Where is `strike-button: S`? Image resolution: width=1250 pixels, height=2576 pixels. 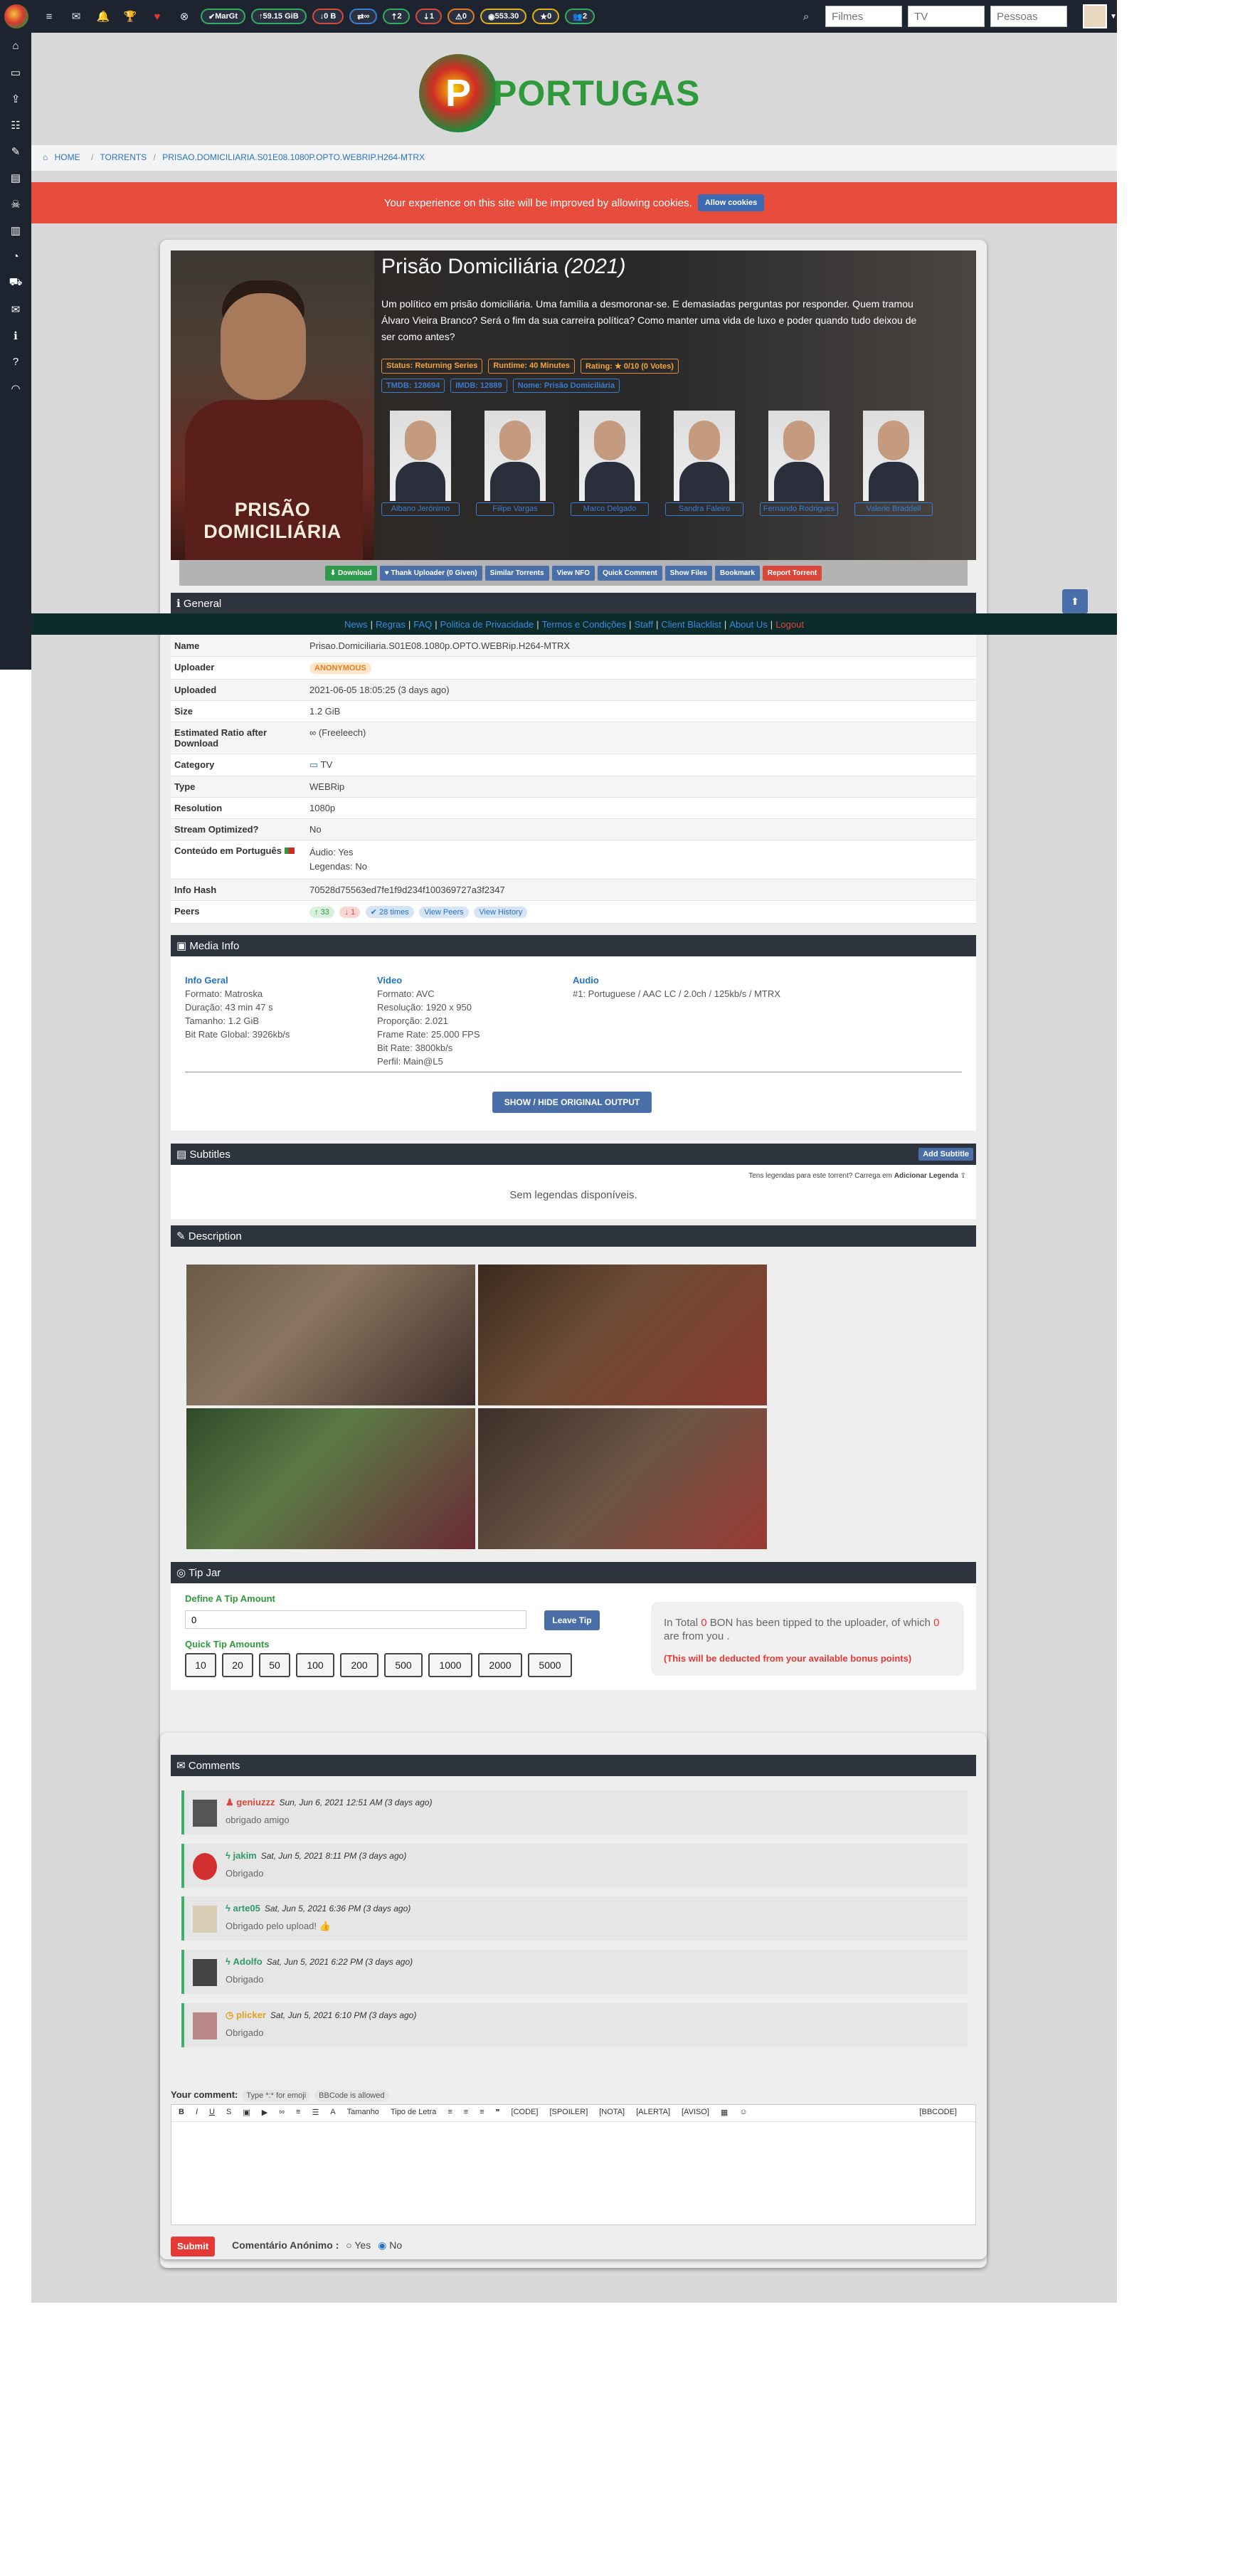
strike-button: S is located at coordinates (228, 2113).